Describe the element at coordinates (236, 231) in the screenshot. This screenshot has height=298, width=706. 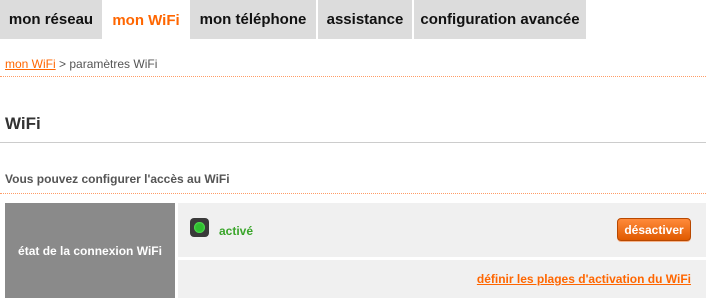
I see `status-text: activé` at that location.